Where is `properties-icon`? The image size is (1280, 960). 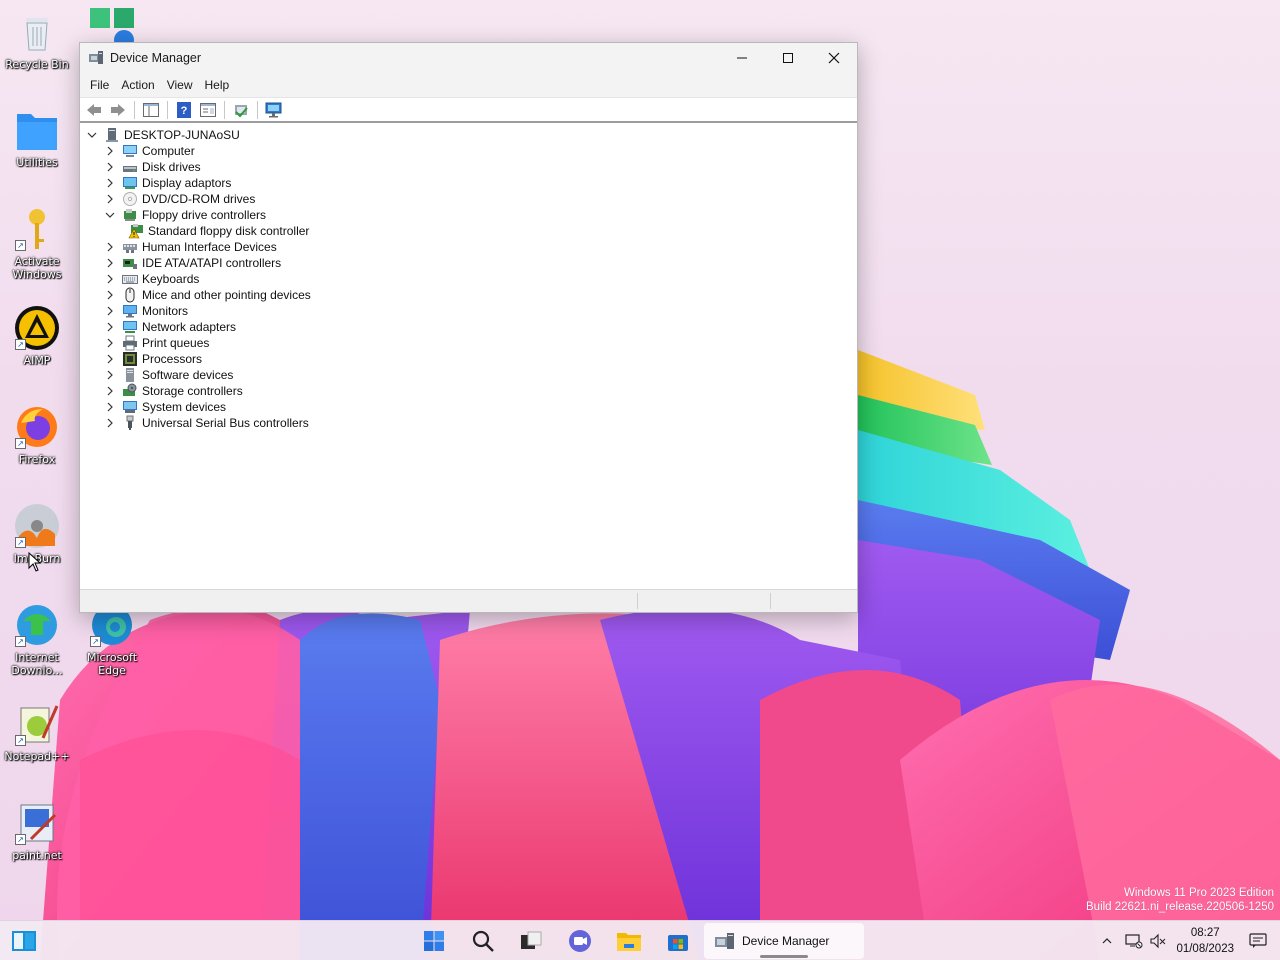 properties-icon is located at coordinates (208, 109).